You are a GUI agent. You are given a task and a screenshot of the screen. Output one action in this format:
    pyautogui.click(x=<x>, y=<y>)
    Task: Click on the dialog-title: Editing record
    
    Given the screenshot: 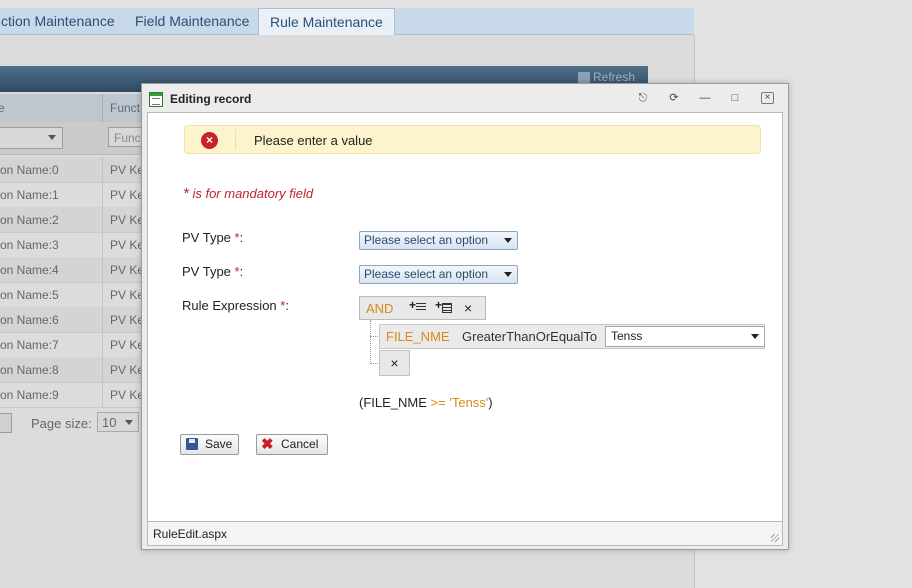 What is the action you would take?
    pyautogui.click(x=211, y=99)
    